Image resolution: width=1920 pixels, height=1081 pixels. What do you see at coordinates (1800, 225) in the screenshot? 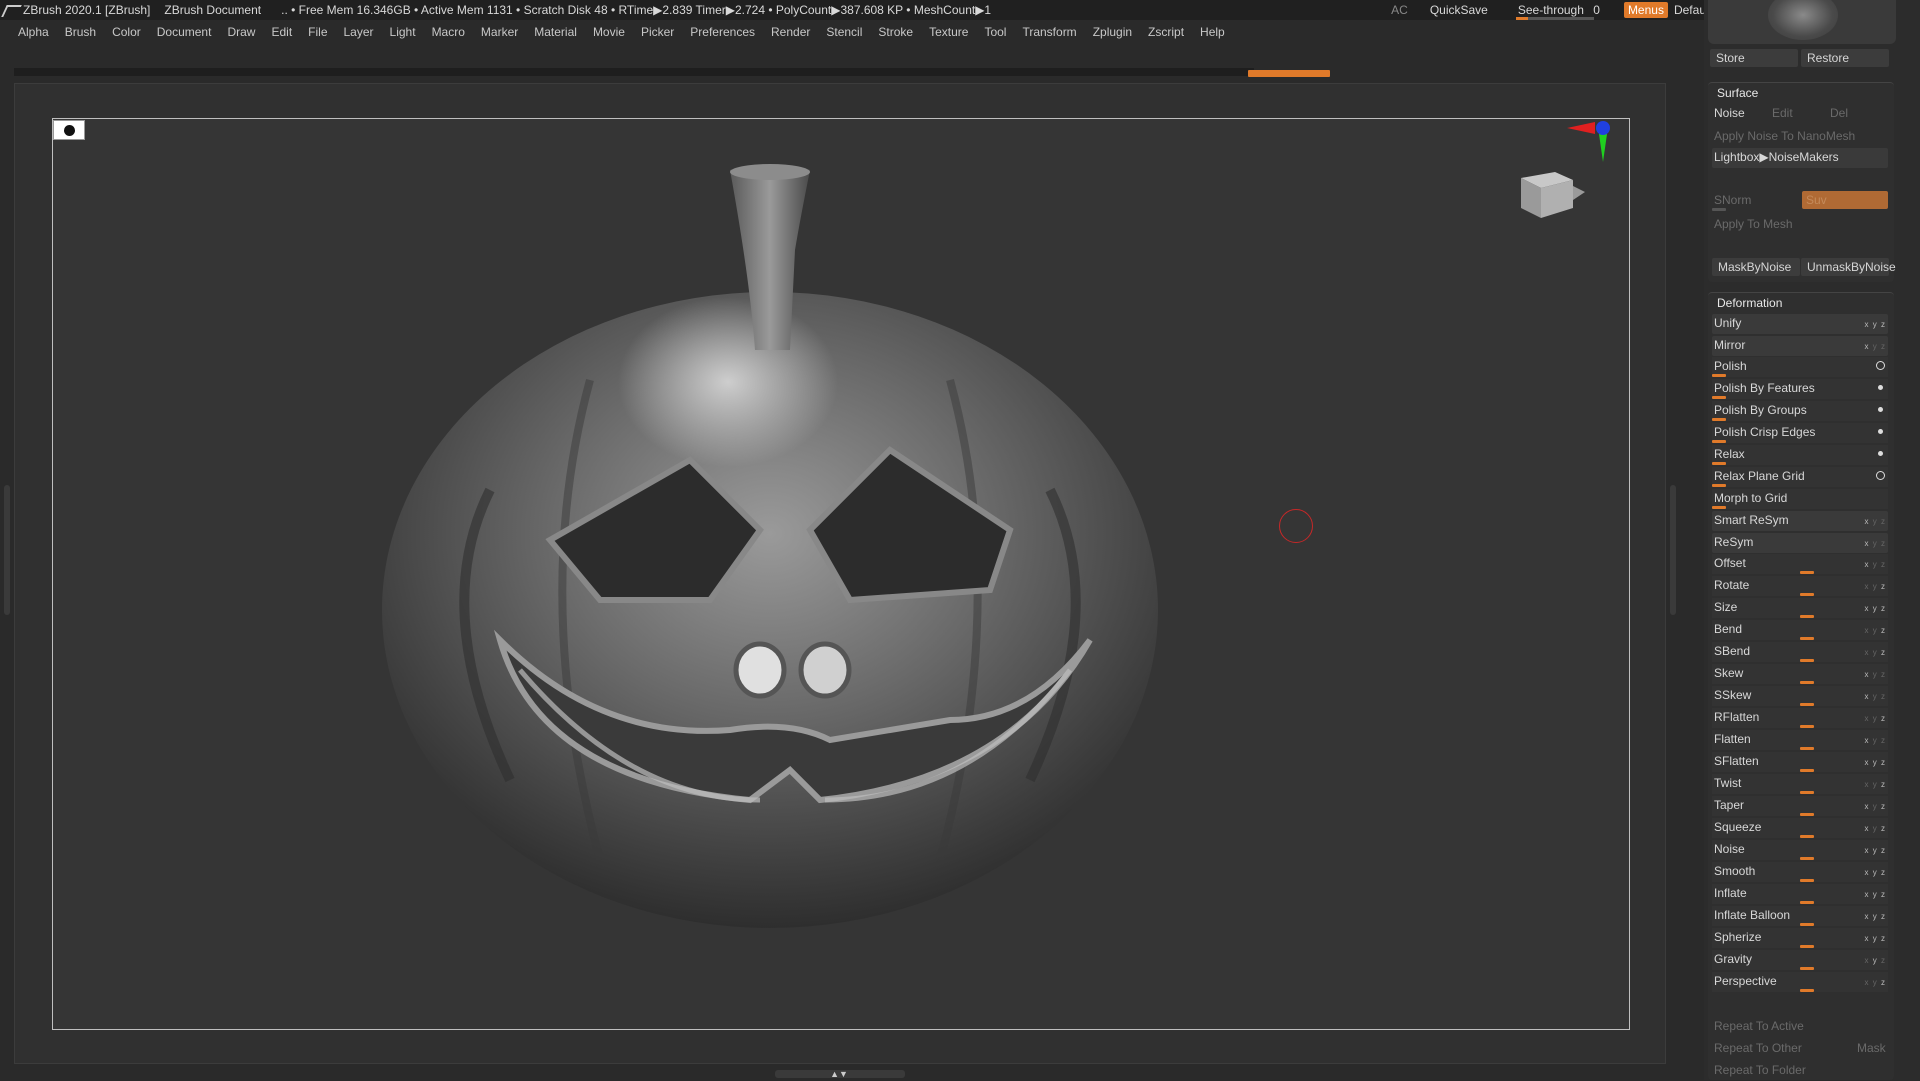
I see `apply-to-mesh-button: Apply To Mesh` at bounding box center [1800, 225].